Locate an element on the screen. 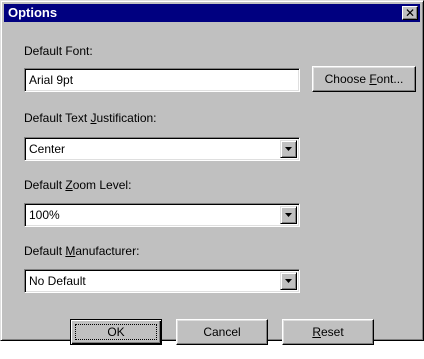 The image size is (424, 359). zoom-select: 100% is located at coordinates (162, 215).